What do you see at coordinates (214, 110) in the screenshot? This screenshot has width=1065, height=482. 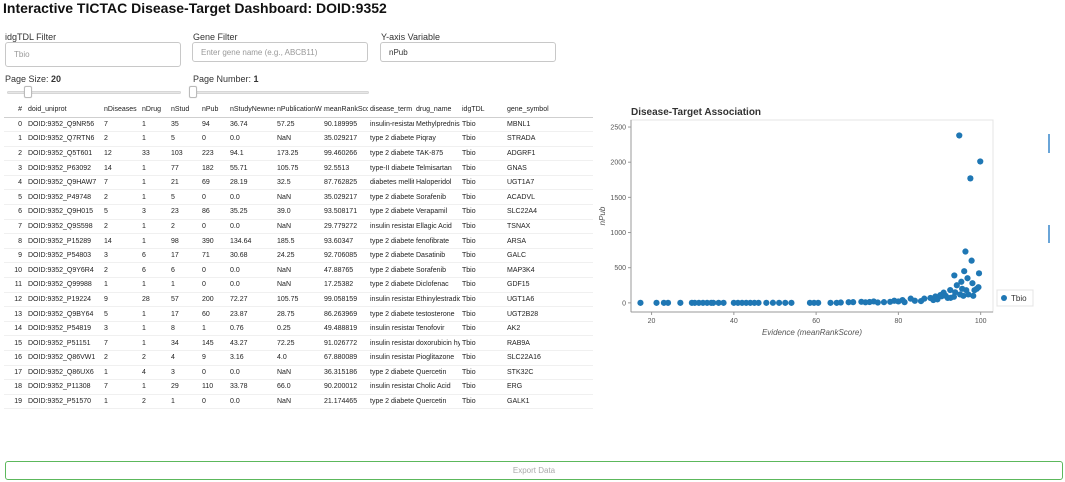 I see `table-header-col-npub: nPub` at bounding box center [214, 110].